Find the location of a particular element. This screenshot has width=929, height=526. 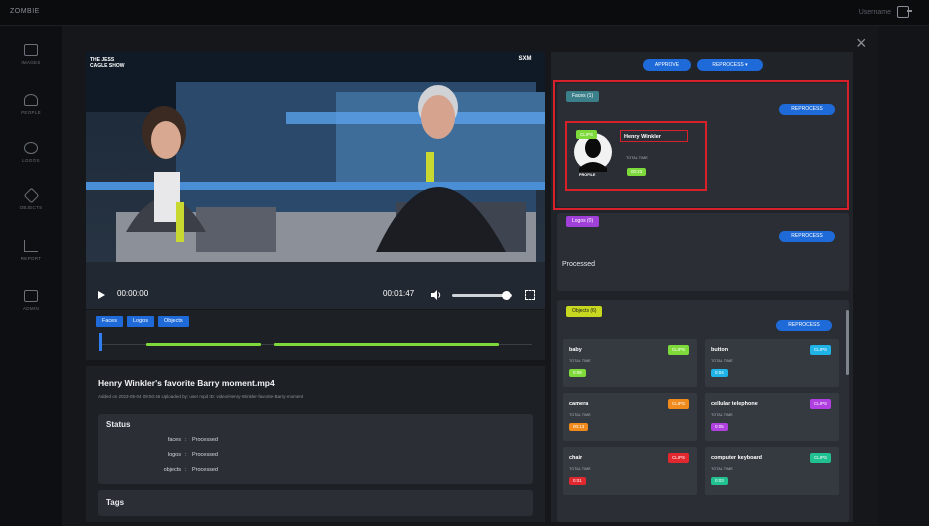

sidebar-item-label: PEOPLE is located at coordinates (31, 112).